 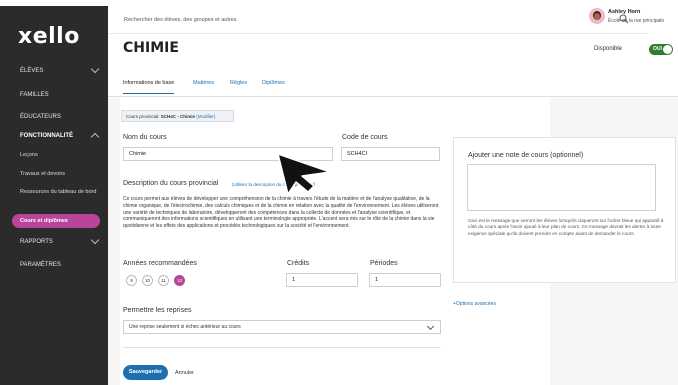 What do you see at coordinates (179, 280) in the screenshot?
I see `grade-12-chip: 12` at bounding box center [179, 280].